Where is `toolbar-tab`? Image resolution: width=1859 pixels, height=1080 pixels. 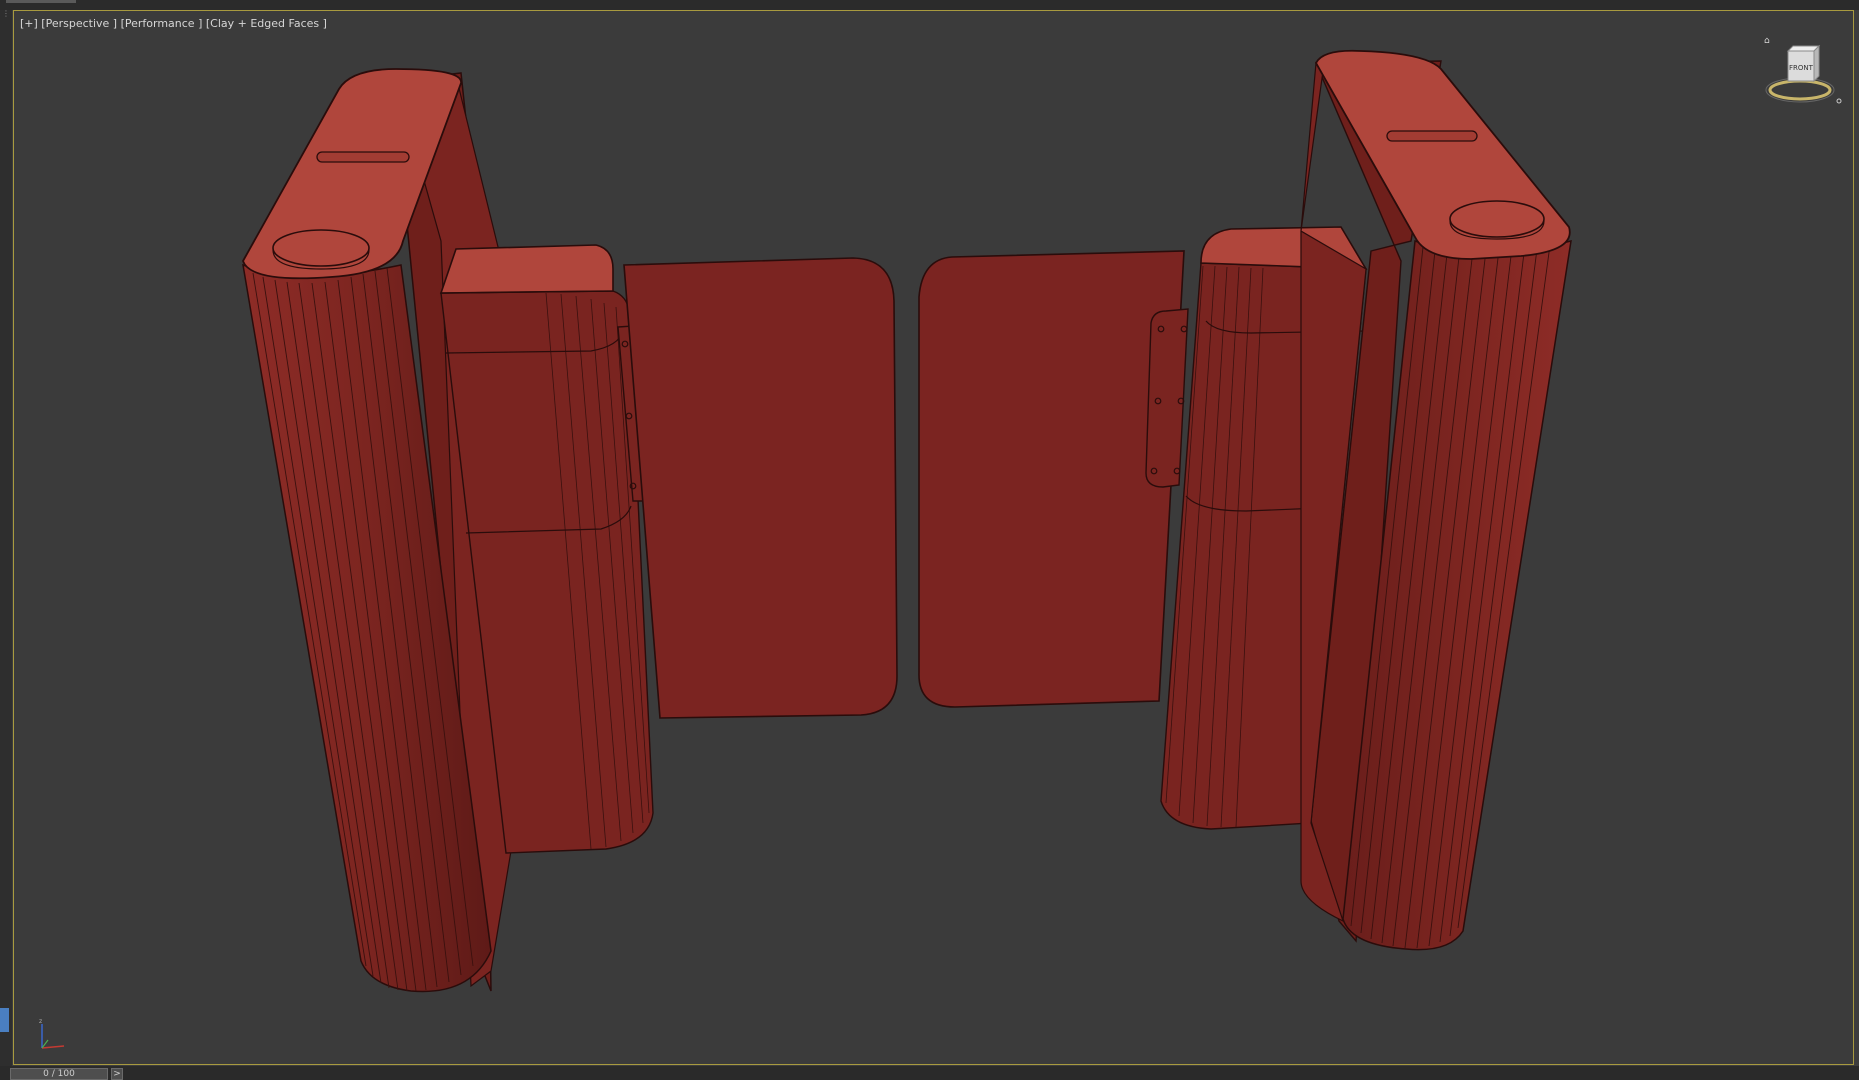
toolbar-tab is located at coordinates (41, 1).